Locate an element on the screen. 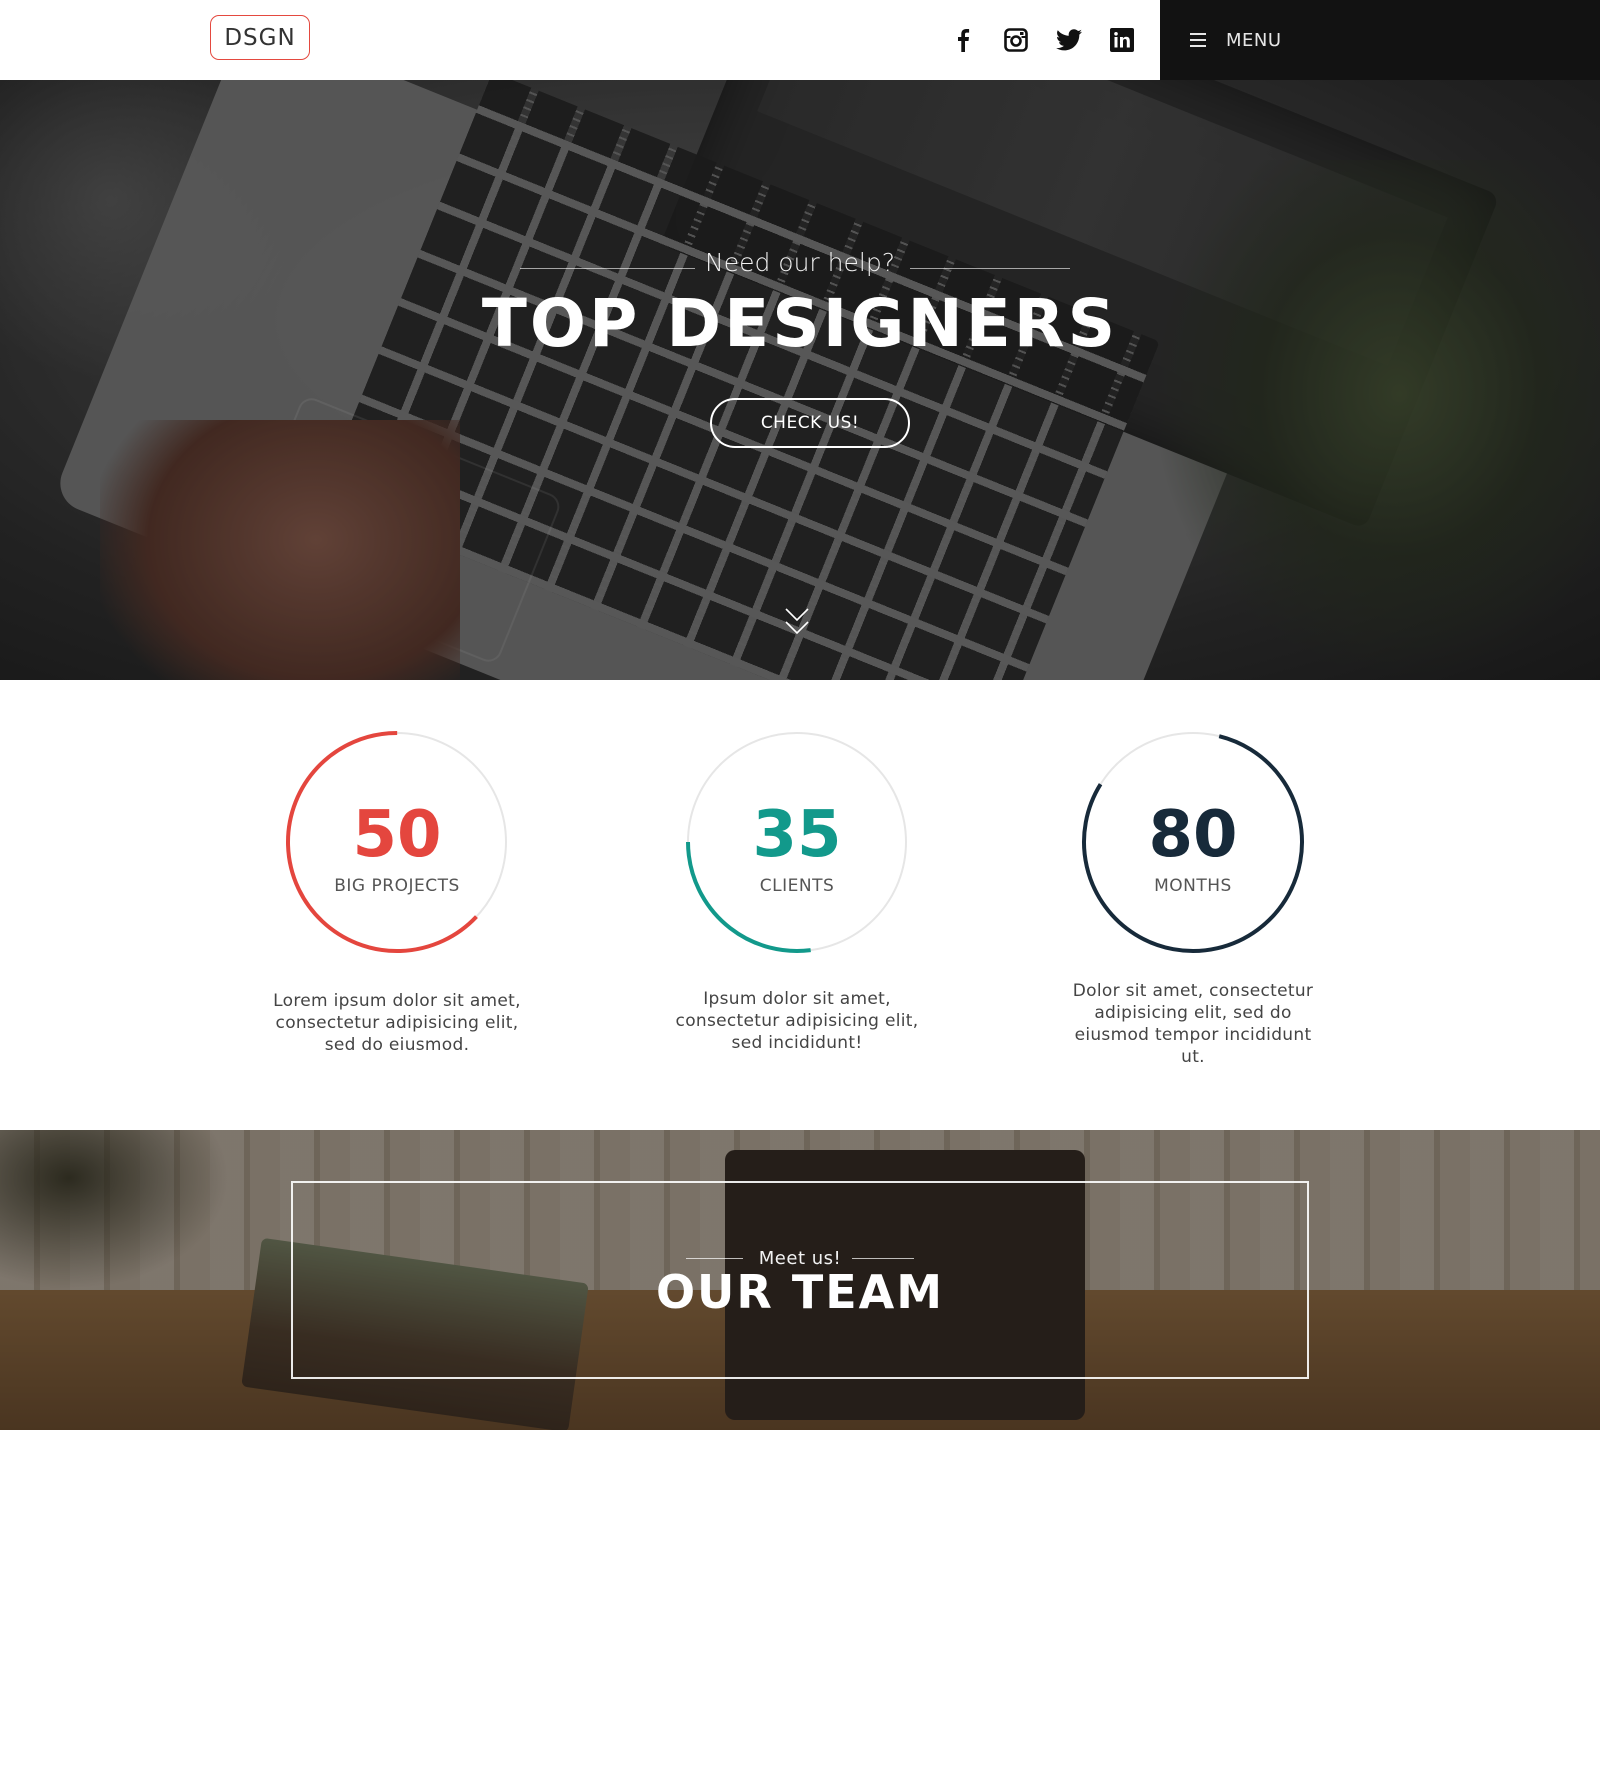 The width and height of the screenshot is (1600, 1780). stat-number: 50 is located at coordinates (397, 835).